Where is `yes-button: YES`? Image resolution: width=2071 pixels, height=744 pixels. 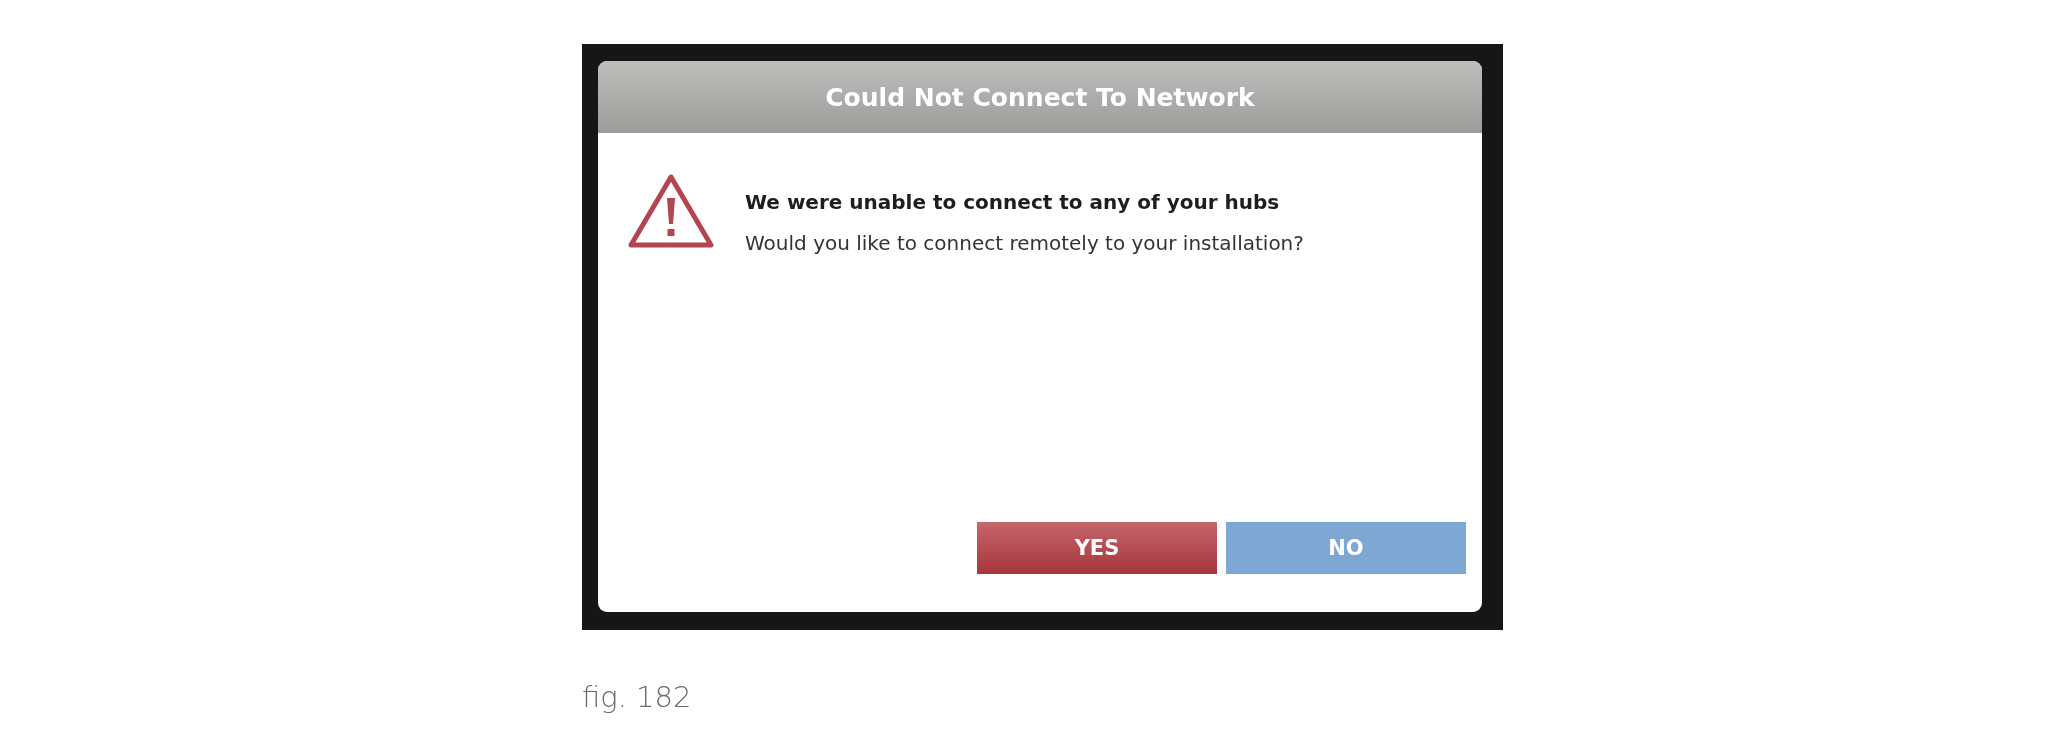
yes-button: YES is located at coordinates (1097, 548).